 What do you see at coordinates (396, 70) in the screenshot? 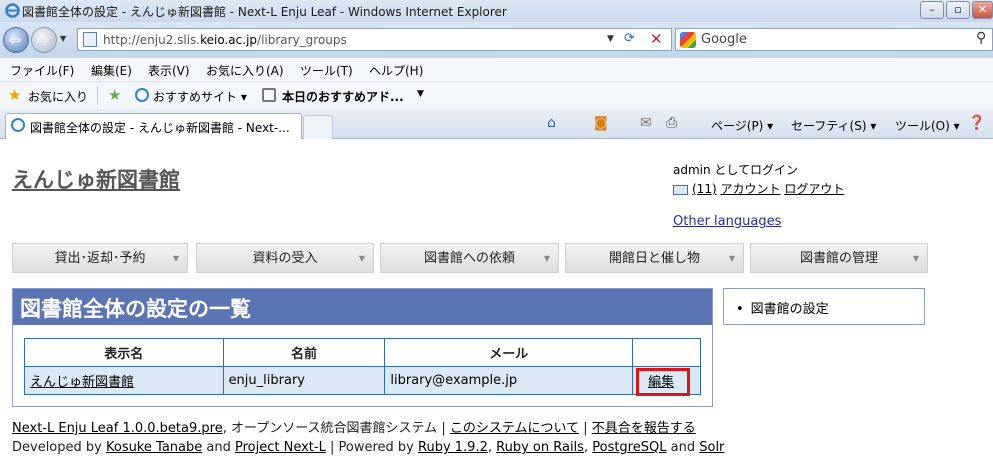
I see `menu-help: ヘルプ(H)` at bounding box center [396, 70].